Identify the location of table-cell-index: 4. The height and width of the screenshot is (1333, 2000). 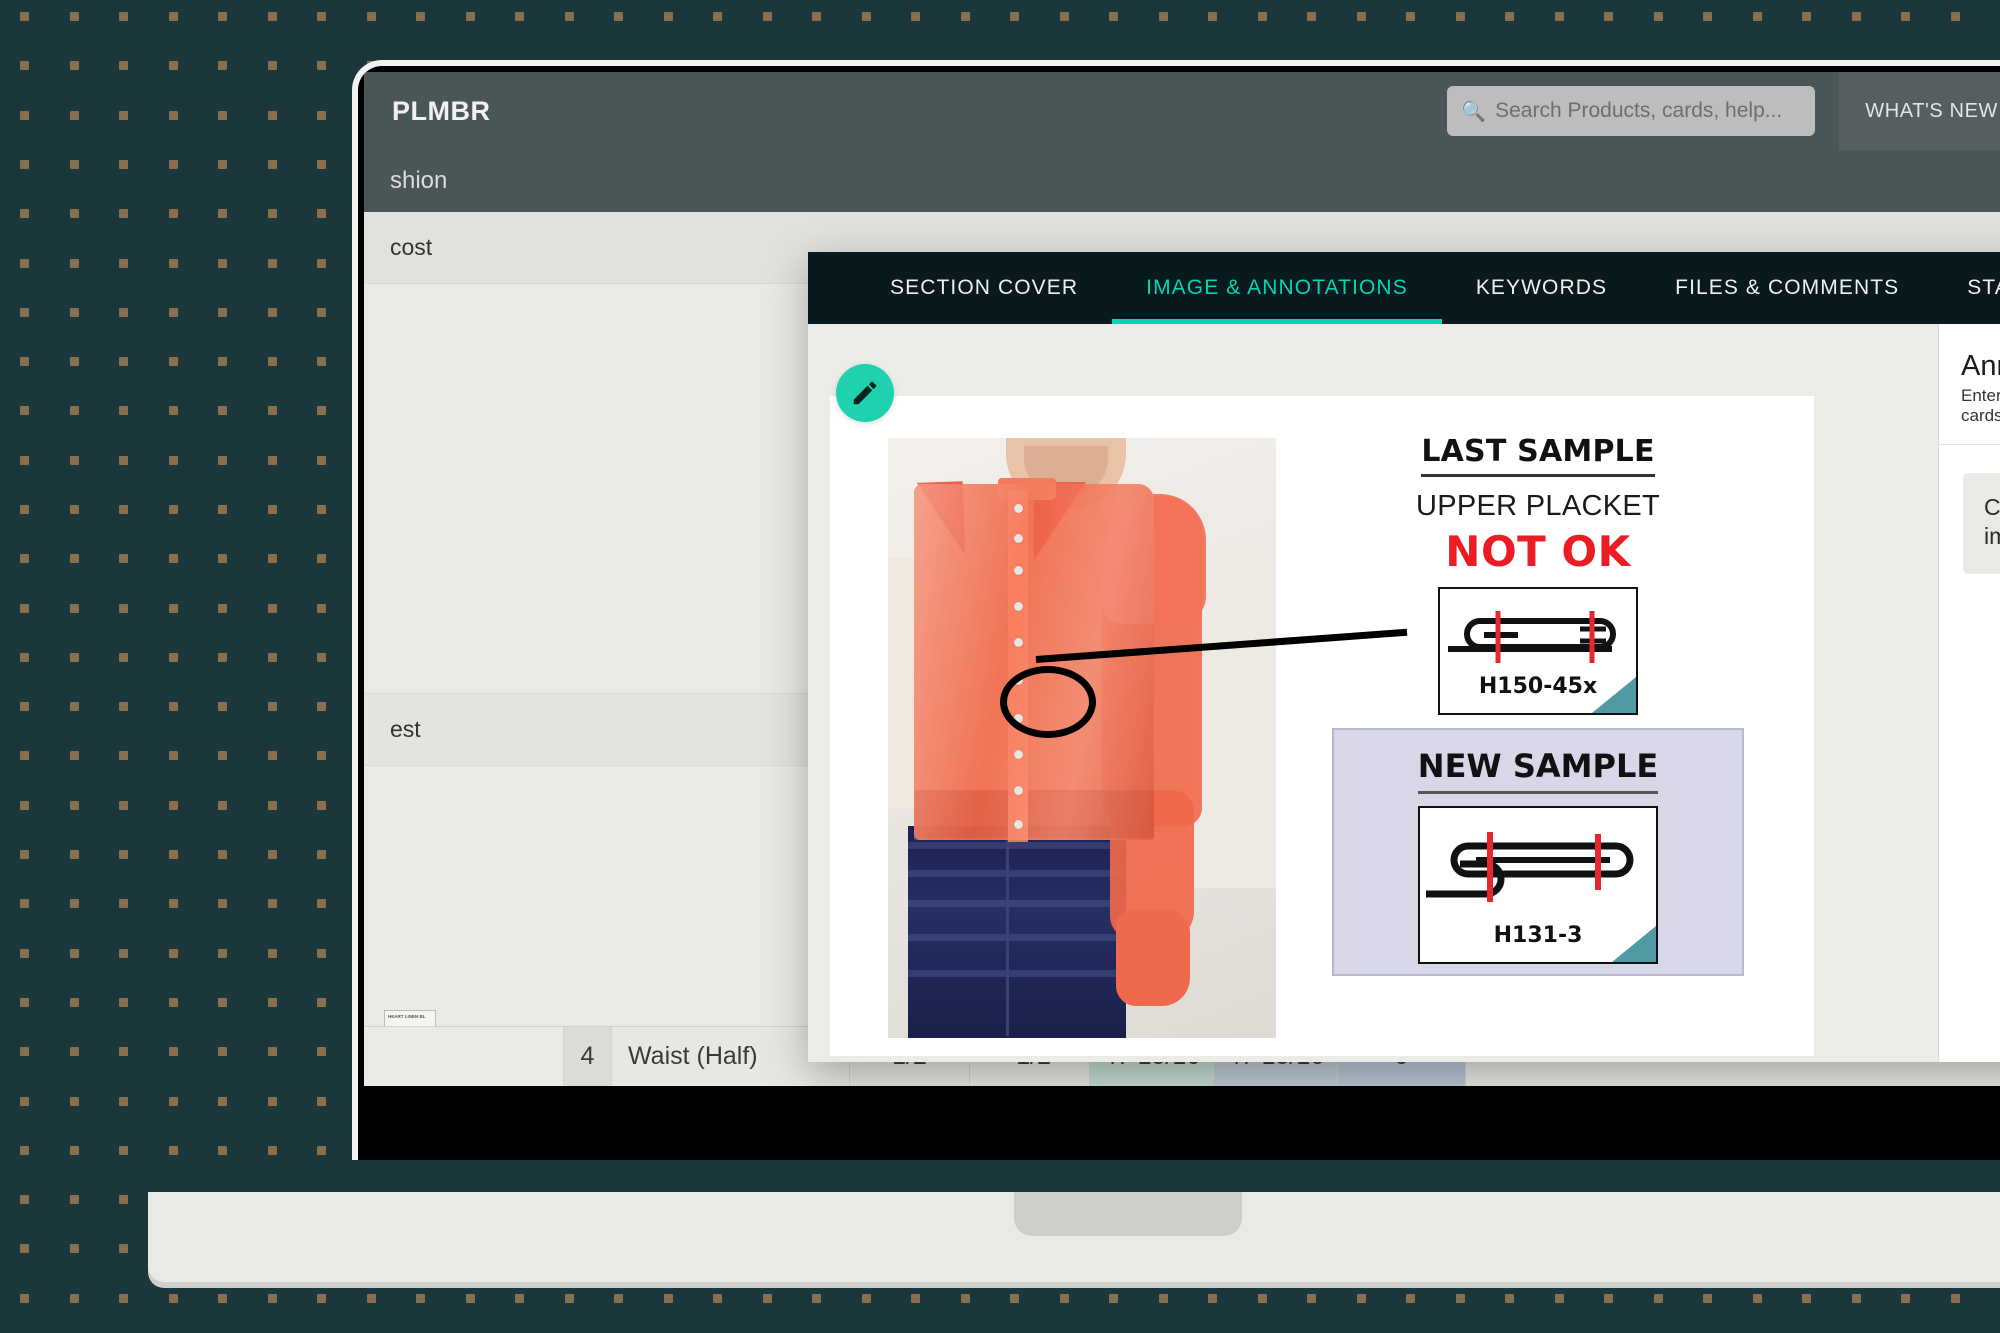
(588, 1056).